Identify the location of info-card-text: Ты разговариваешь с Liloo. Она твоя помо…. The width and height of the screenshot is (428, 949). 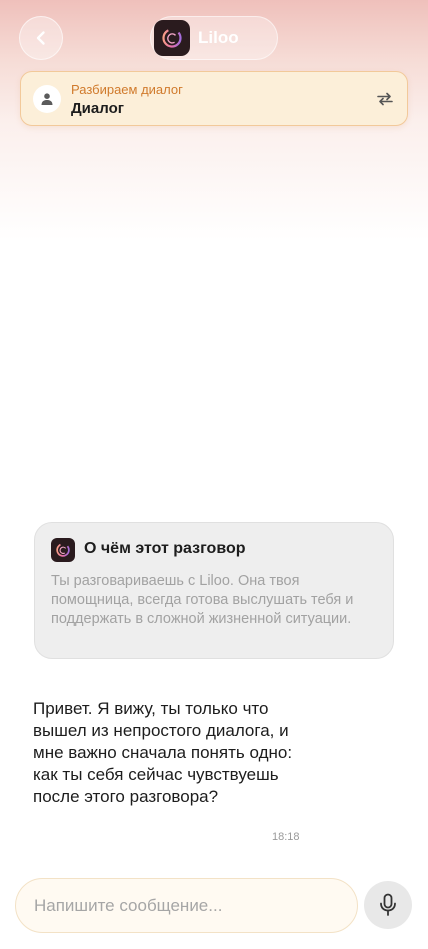
(202, 600).